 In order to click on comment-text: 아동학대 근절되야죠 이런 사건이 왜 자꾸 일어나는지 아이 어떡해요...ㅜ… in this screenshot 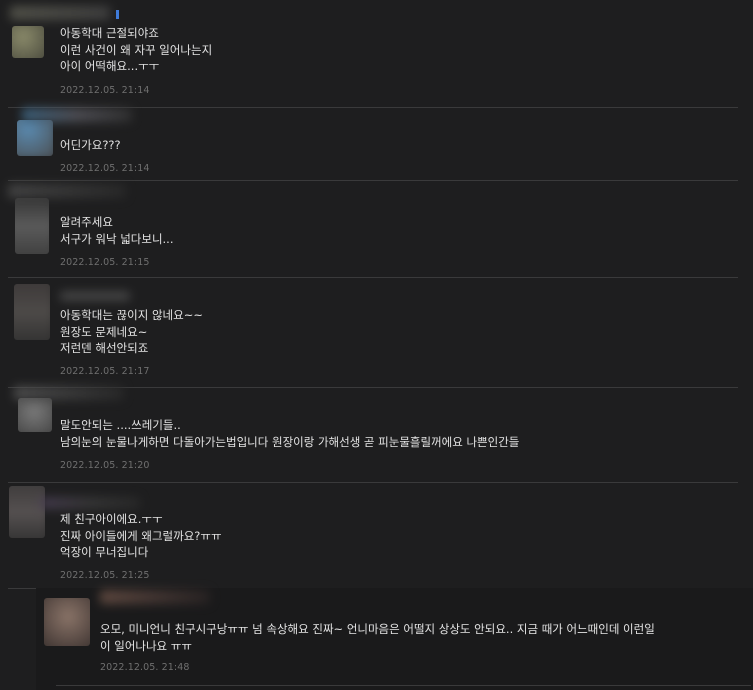, I will do `click(136, 49)`.